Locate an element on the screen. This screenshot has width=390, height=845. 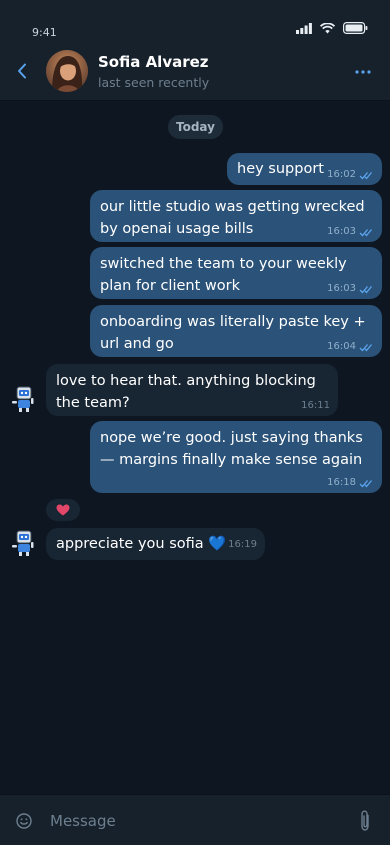
emoji-button is located at coordinates (24, 821).